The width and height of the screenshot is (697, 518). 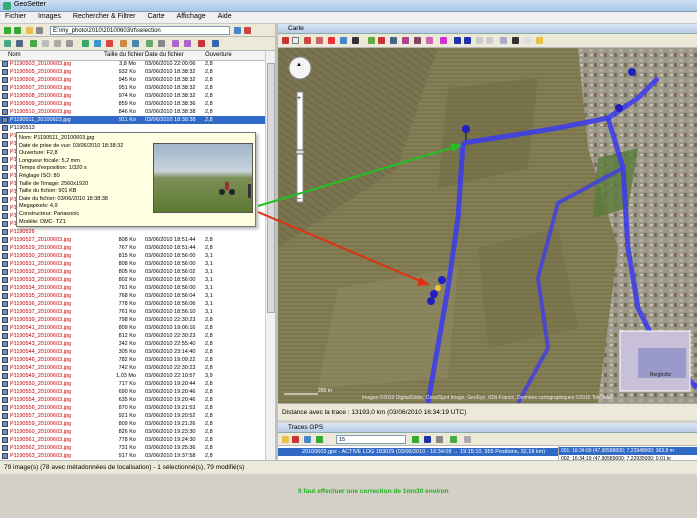 What do you see at coordinates (405, 40) in the screenshot?
I see `layers-icon` at bounding box center [405, 40].